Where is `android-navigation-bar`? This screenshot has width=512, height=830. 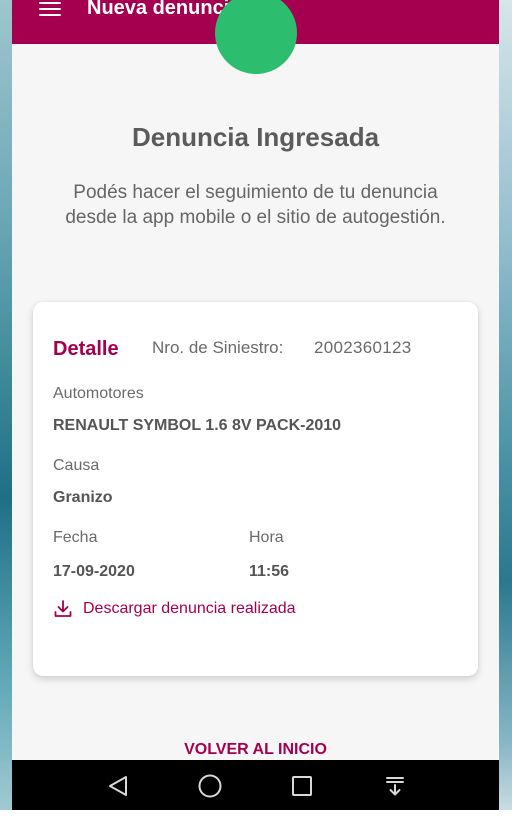 android-navigation-bar is located at coordinates (255, 785).